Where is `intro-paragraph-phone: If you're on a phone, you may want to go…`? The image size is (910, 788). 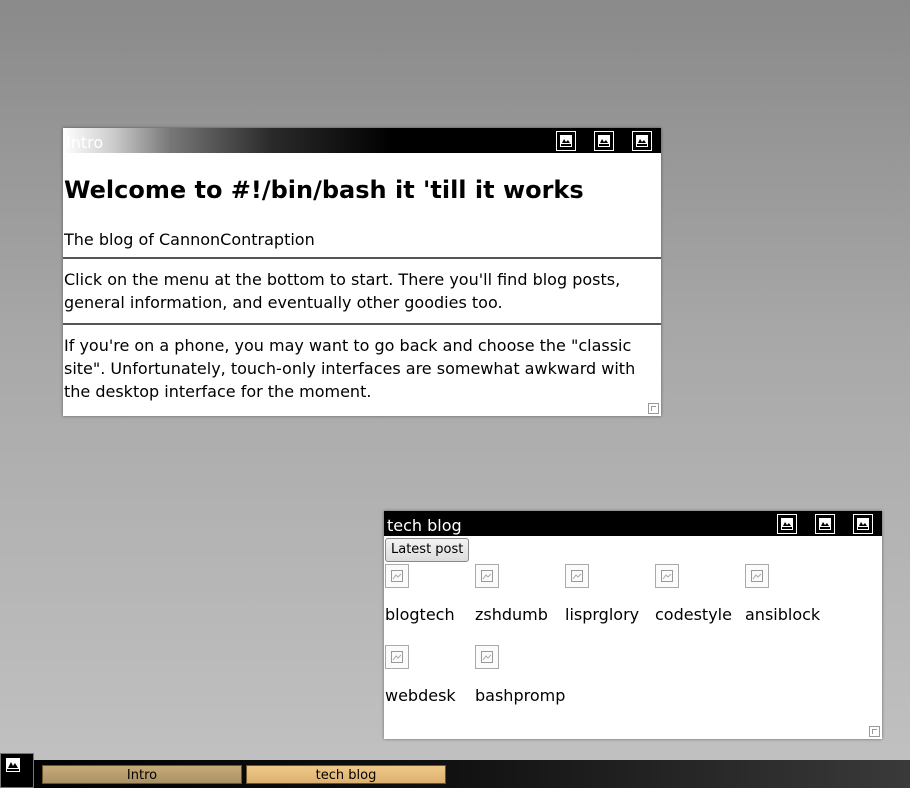
intro-paragraph-phone: If you're on a phone, you may want to go… is located at coordinates (350, 368).